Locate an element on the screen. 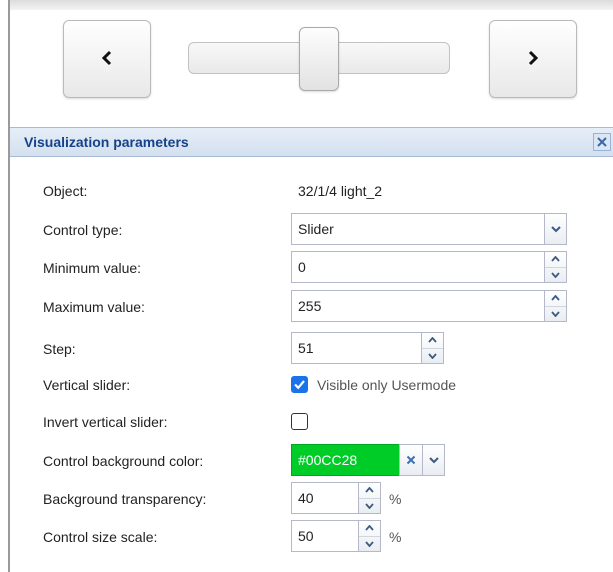  next-button is located at coordinates (533, 59).